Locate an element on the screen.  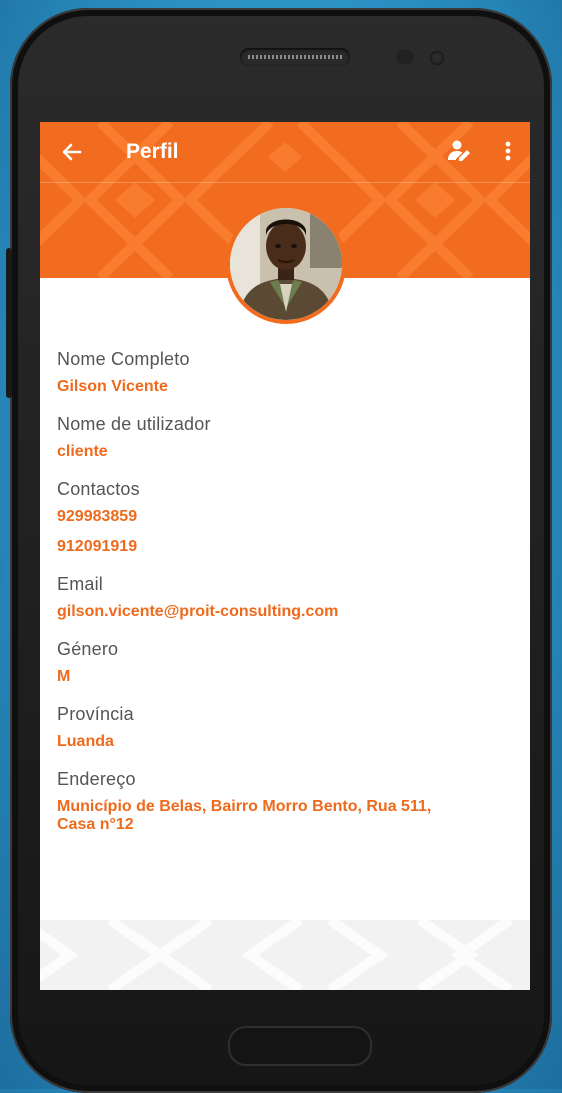
phone-sensor is located at coordinates (405, 57).